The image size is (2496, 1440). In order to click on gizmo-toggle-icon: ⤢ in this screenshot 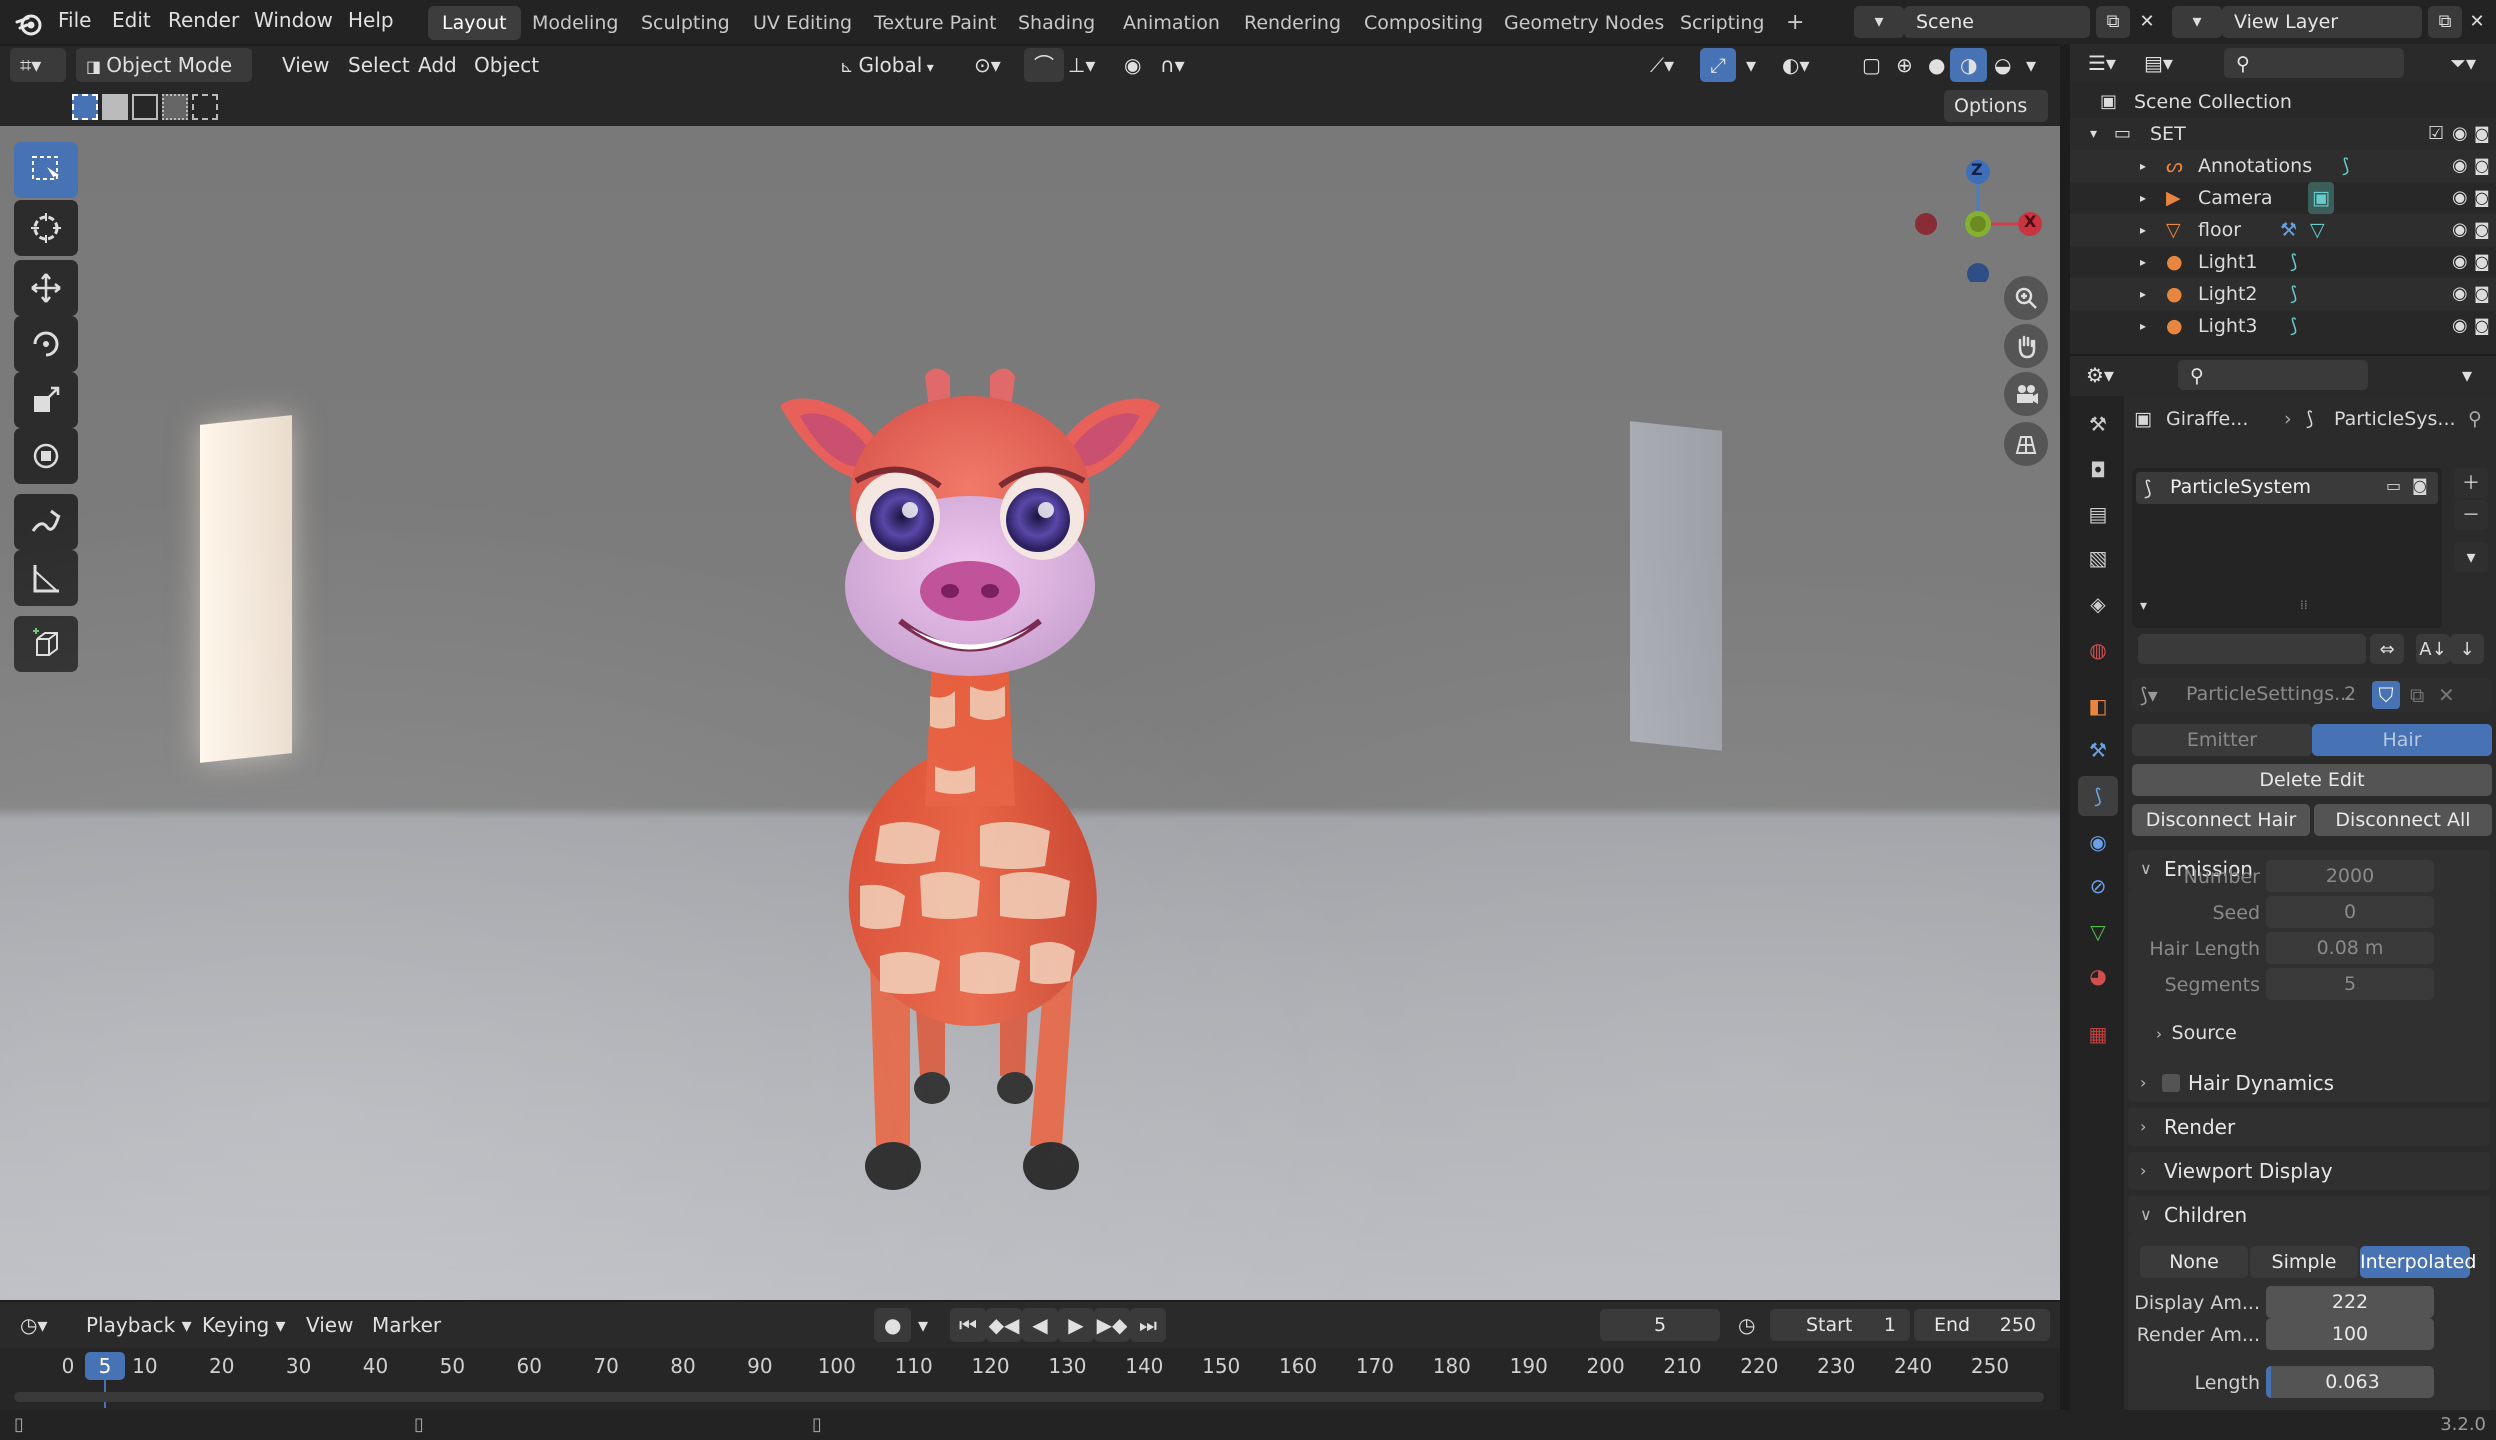, I will do `click(1718, 65)`.